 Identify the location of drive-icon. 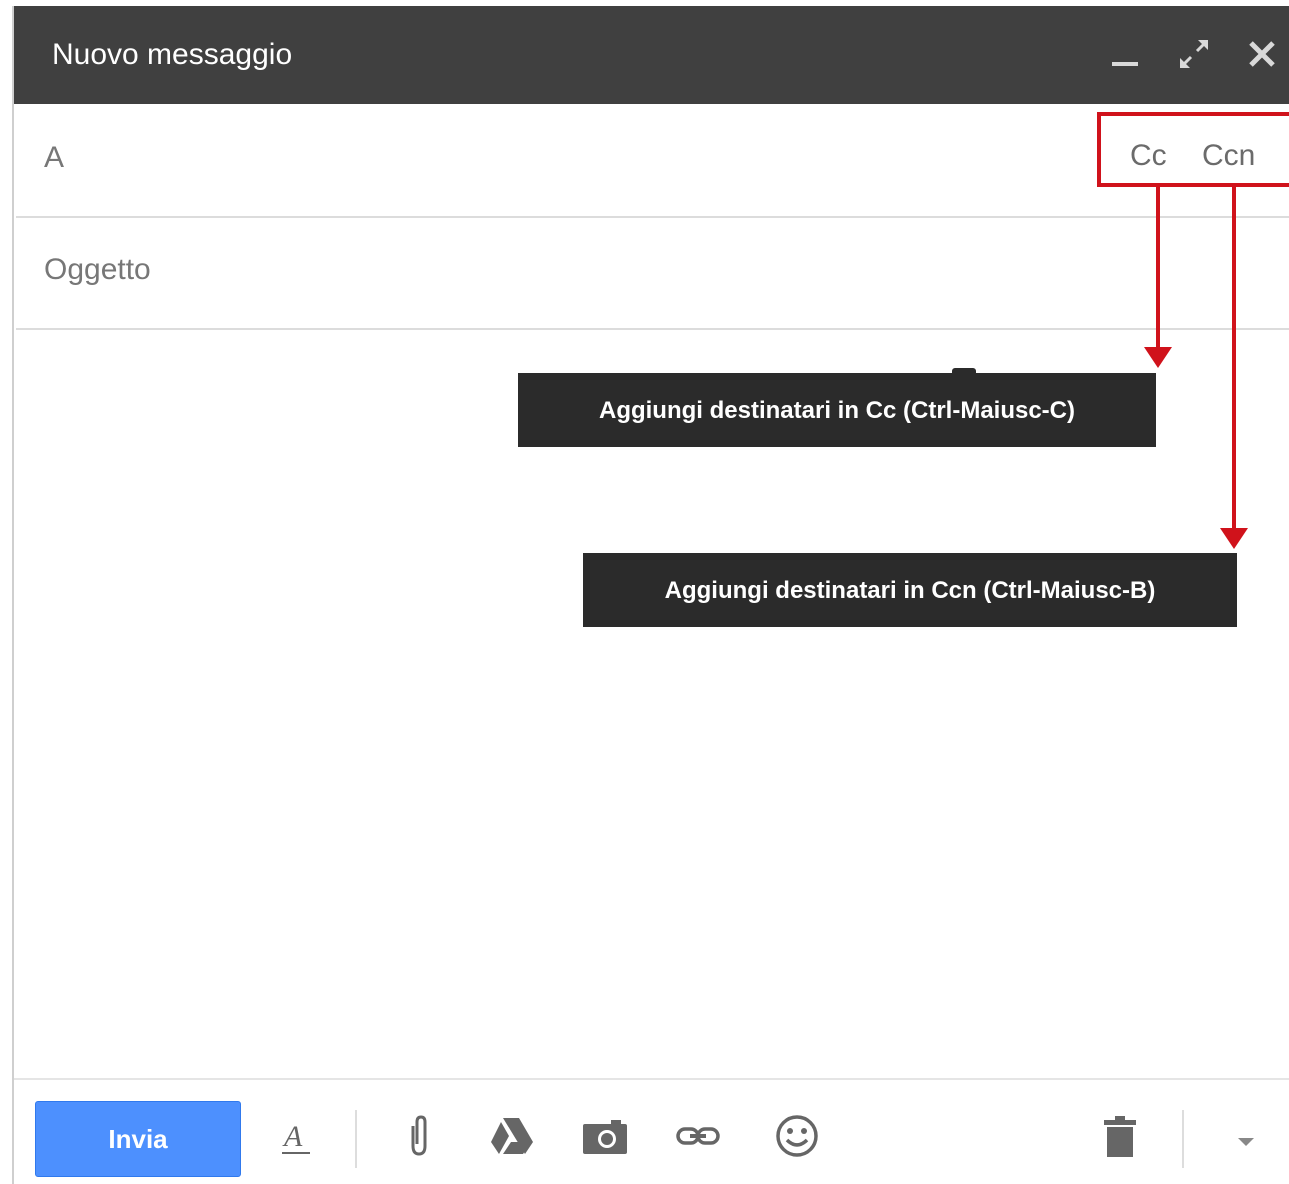
(511, 1136).